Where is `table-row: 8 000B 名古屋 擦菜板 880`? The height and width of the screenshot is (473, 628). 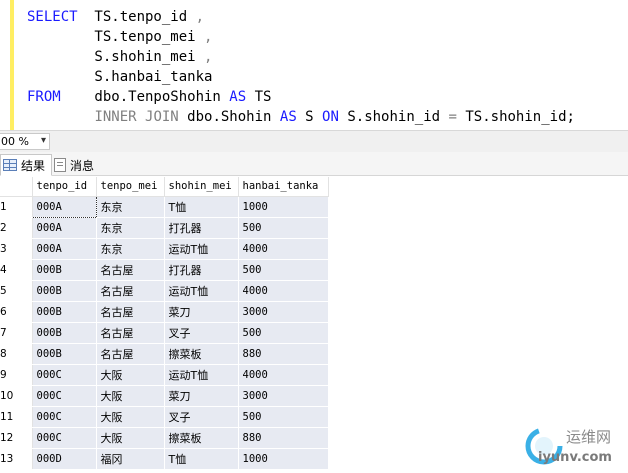 table-row: 8 000B 名古屋 擦菜板 880 is located at coordinates (164, 354).